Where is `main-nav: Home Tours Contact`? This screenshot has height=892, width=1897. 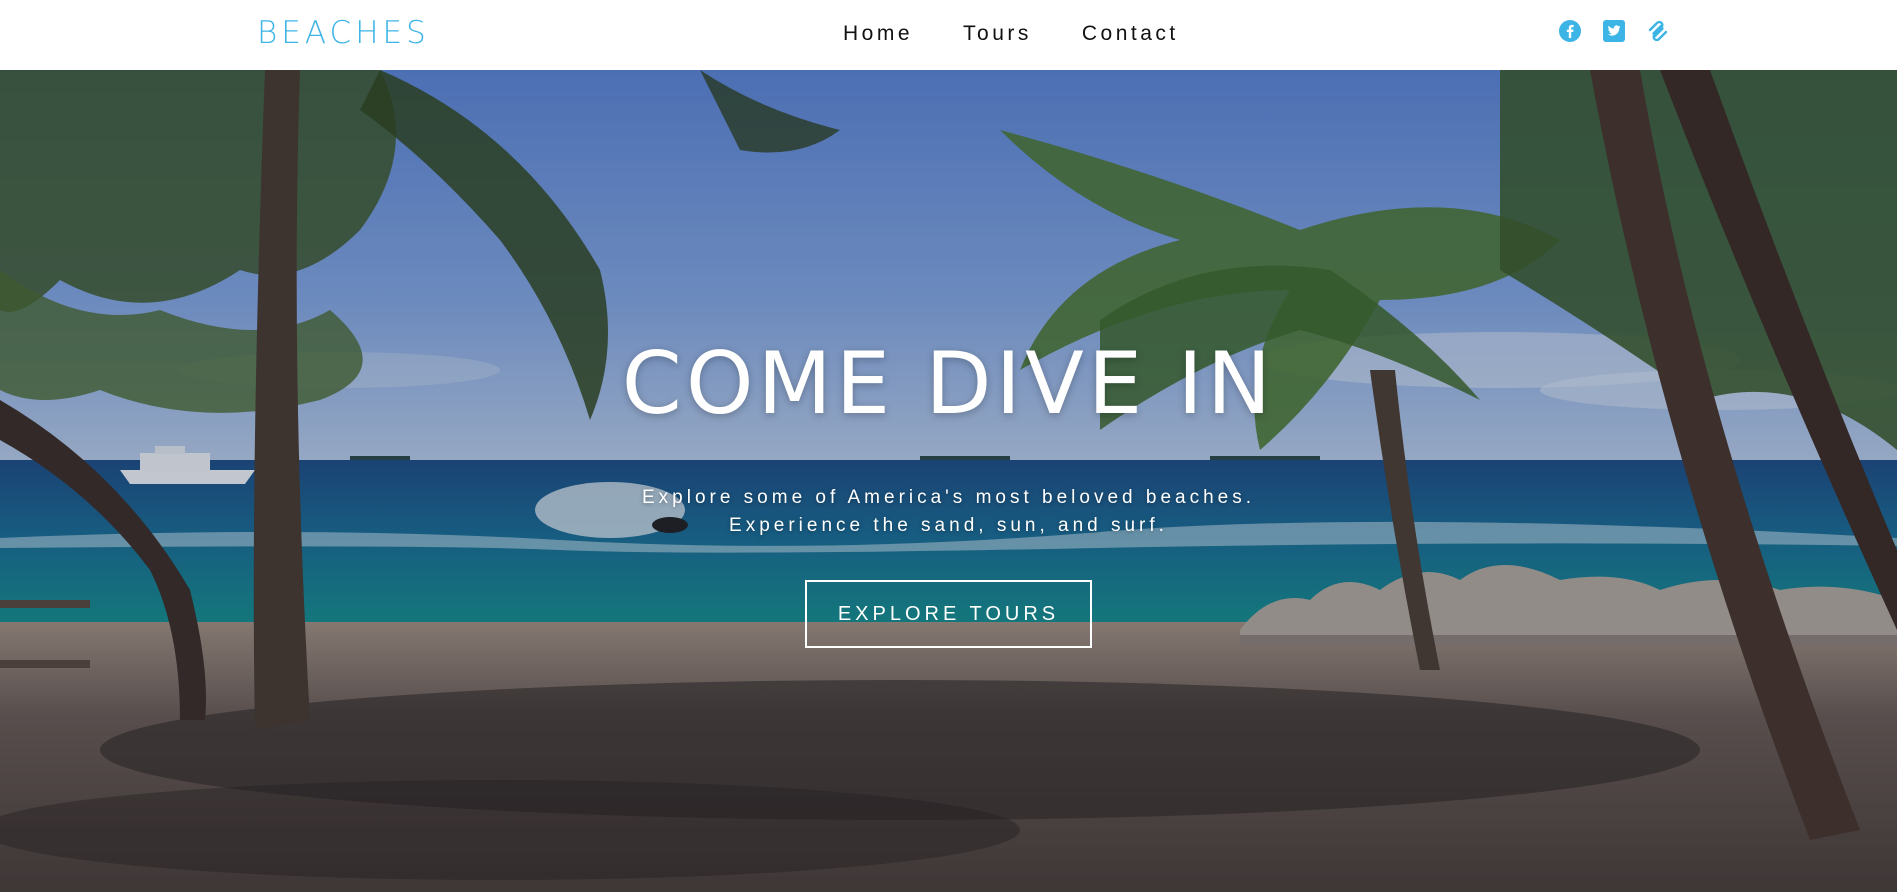
main-nav: Home Tours Contact is located at coordinates (1011, 34).